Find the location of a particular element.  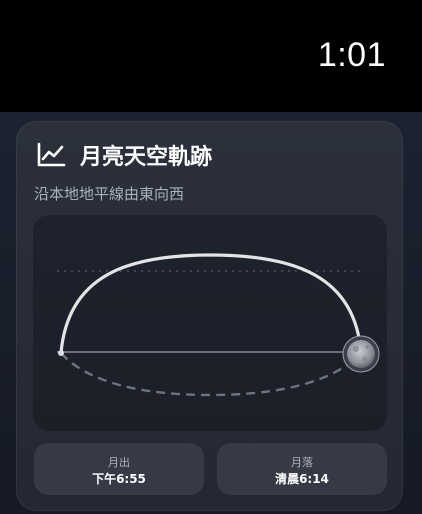

moon-rise-point is located at coordinates (61, 353).